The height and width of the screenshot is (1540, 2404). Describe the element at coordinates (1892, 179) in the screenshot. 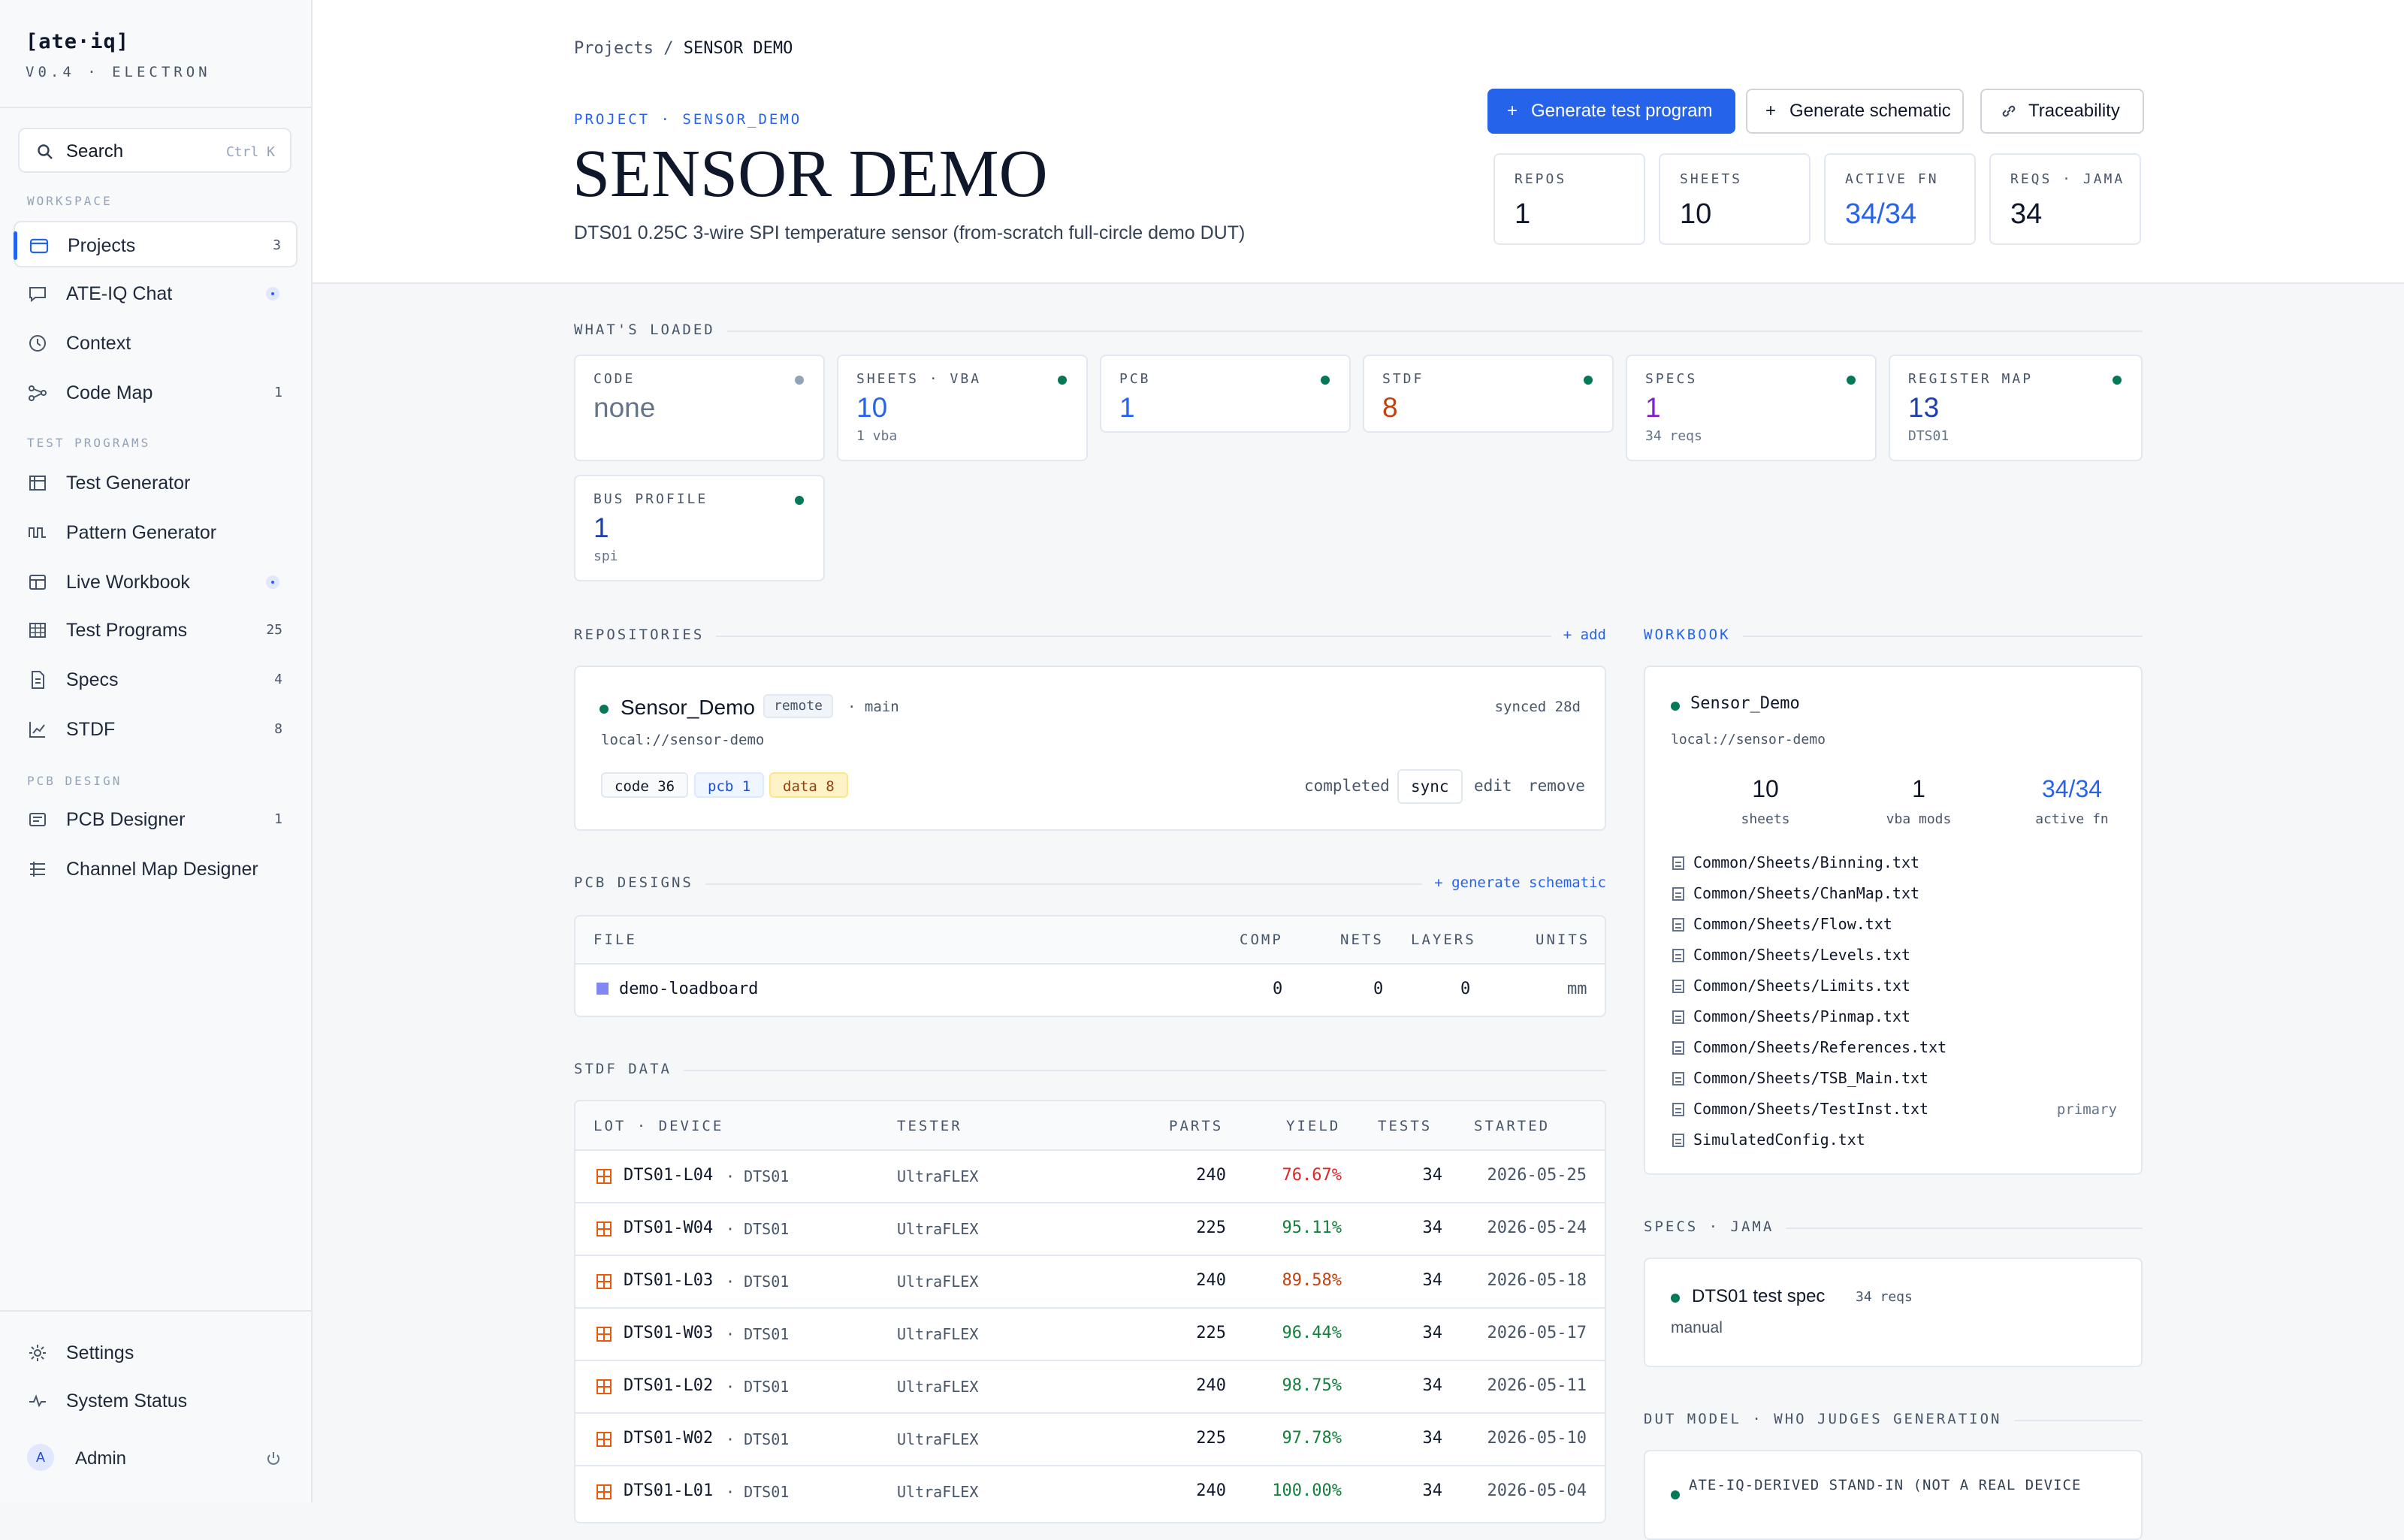

I see `stat-label: ACTIVE FN` at that location.